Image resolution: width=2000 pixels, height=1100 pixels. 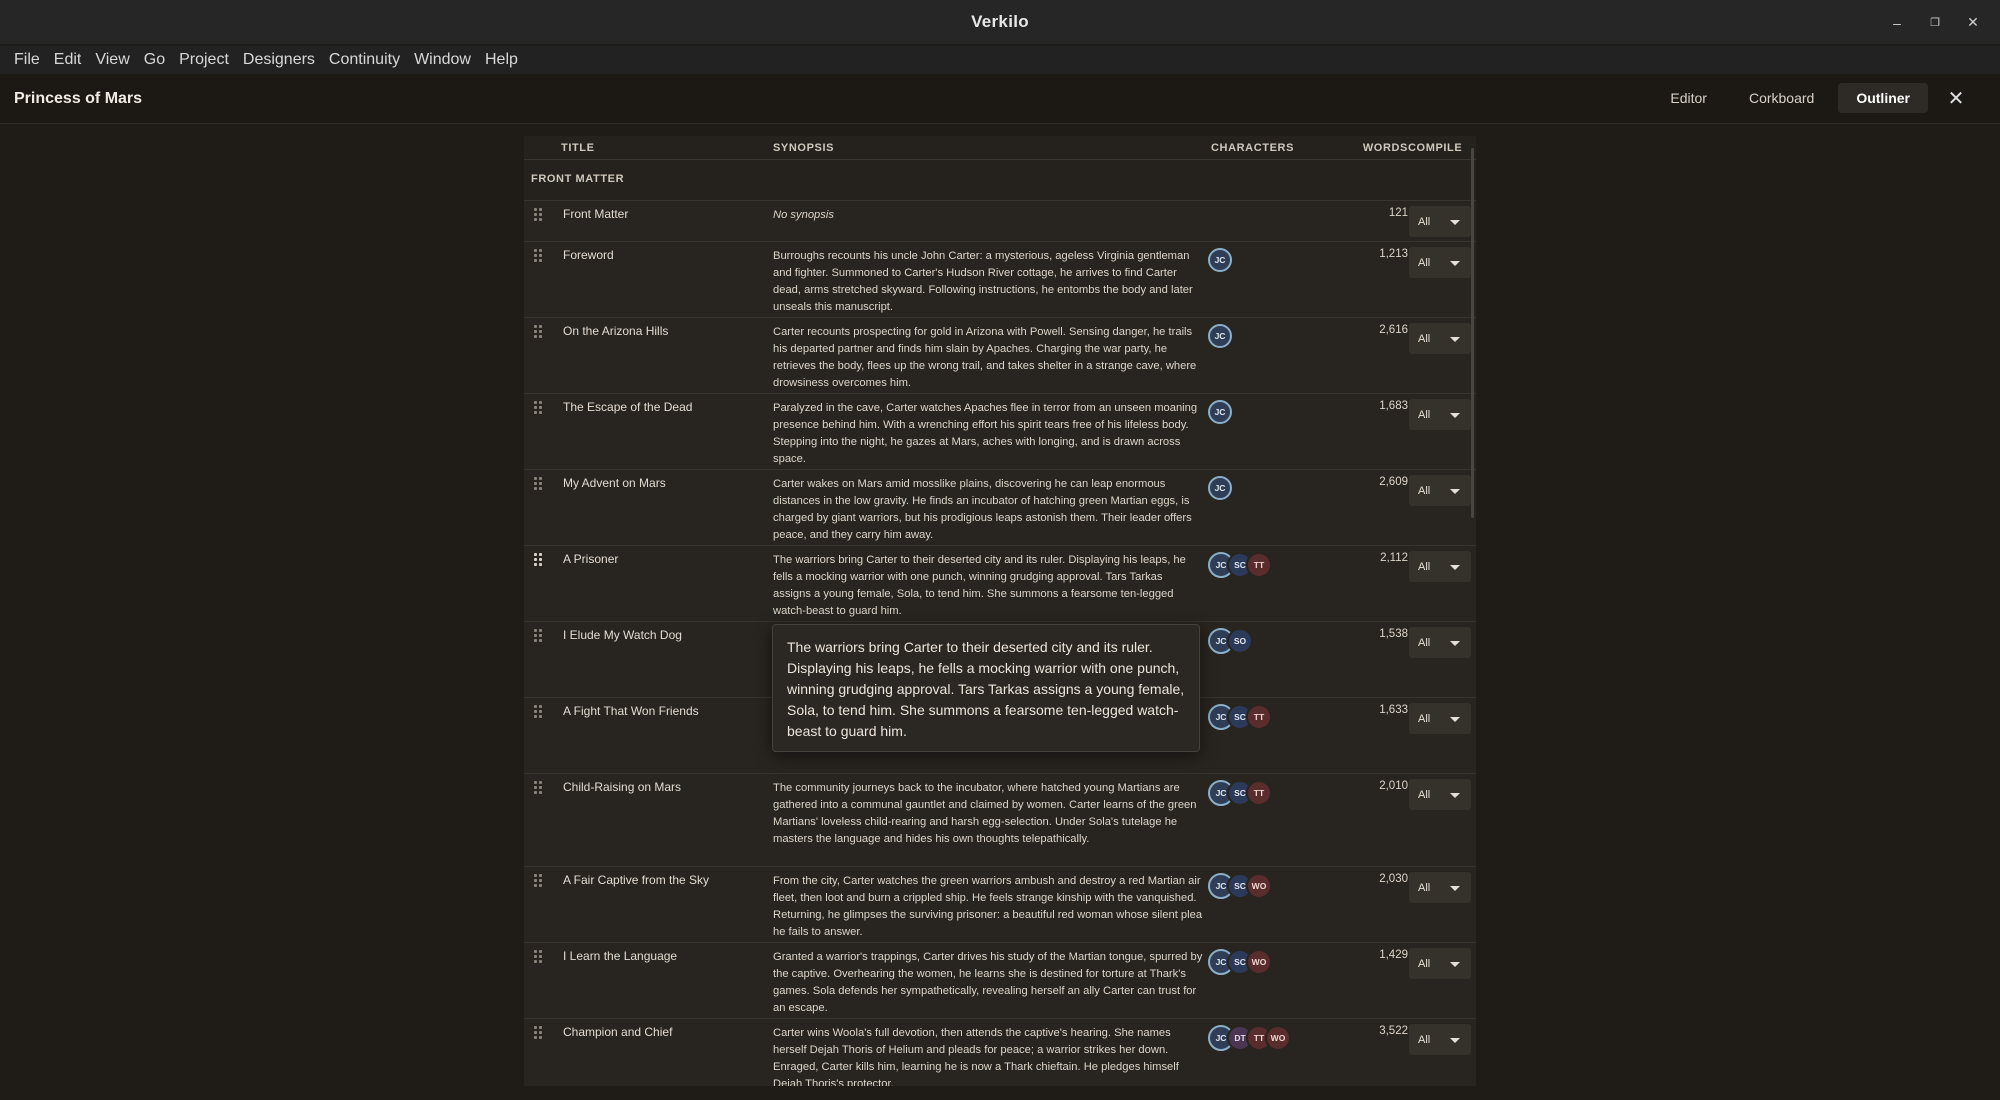 I want to click on chevron-down-icon, so click(x=1455, y=643).